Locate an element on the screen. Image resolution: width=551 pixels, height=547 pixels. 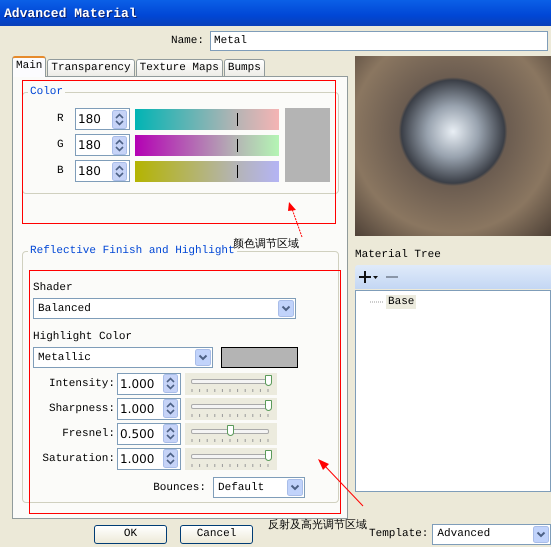
dropdown: Metallic is located at coordinates (123, 357).